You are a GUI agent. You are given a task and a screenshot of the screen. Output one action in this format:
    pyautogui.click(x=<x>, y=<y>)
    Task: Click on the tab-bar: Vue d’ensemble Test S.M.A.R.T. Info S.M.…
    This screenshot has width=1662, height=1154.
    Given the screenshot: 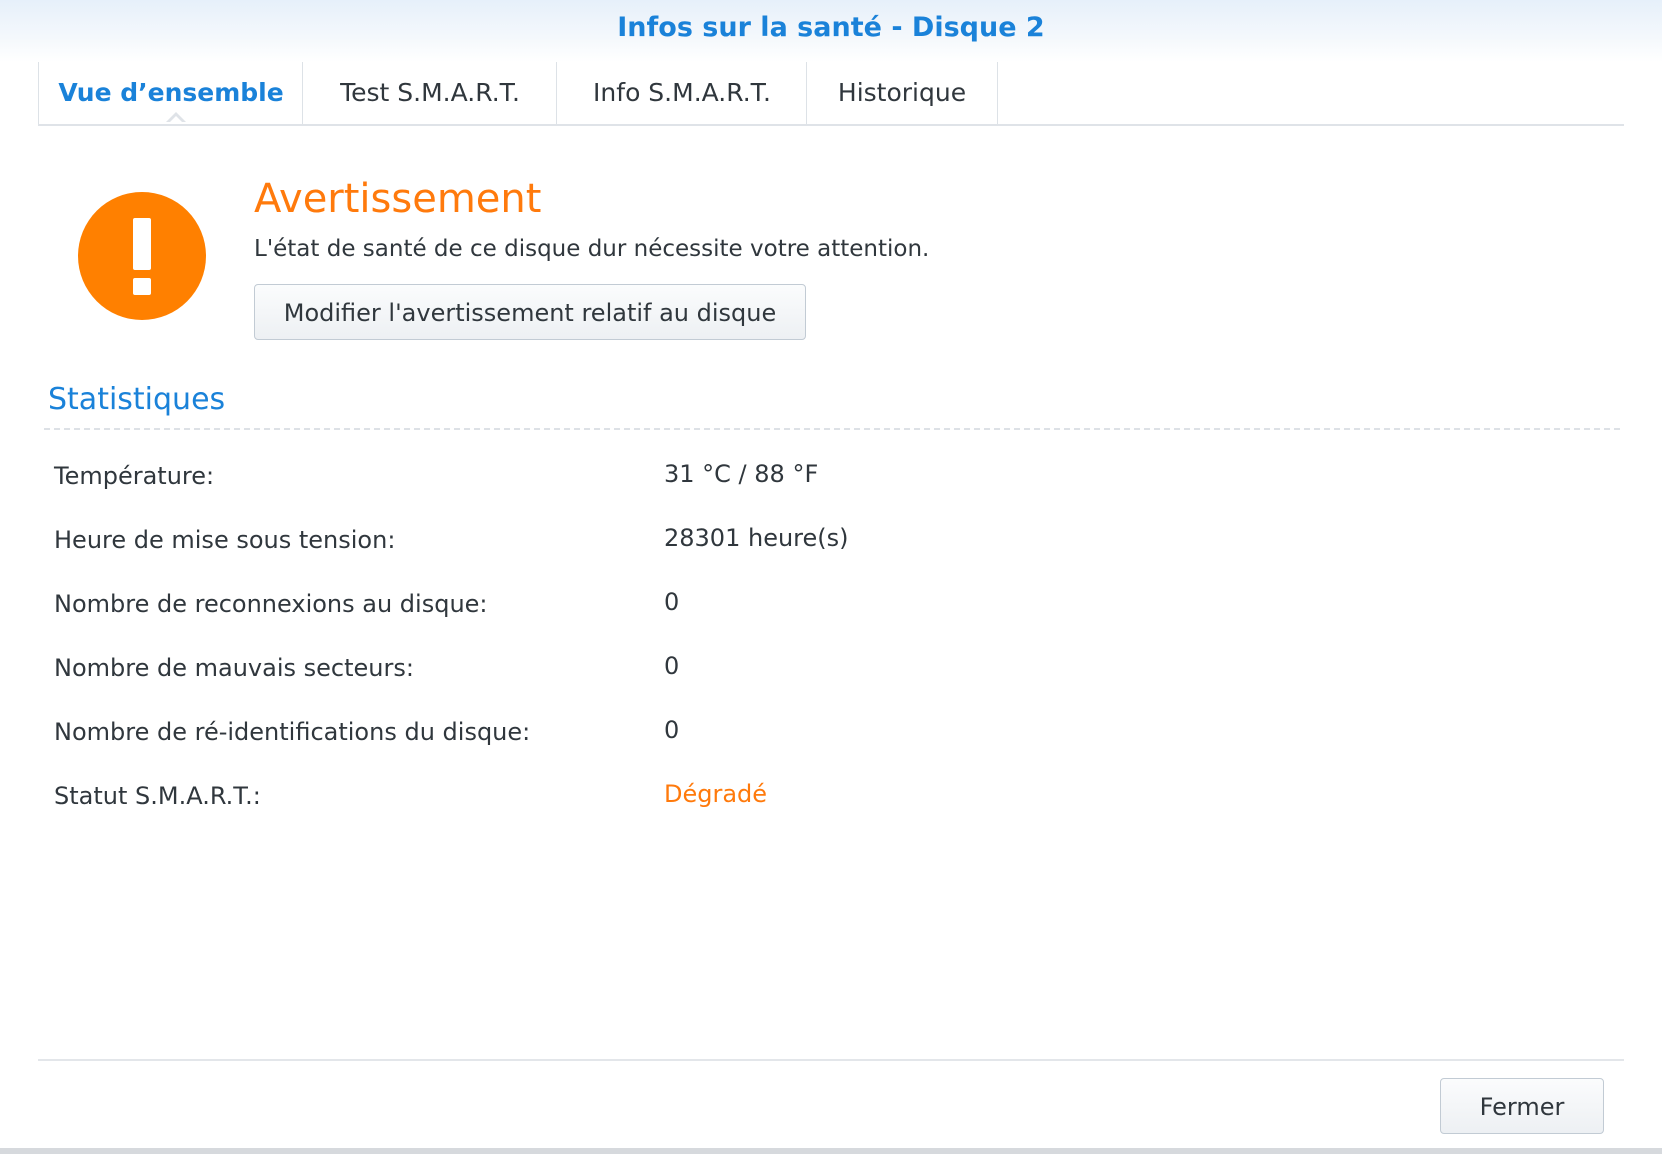 What is the action you would take?
    pyautogui.click(x=831, y=94)
    